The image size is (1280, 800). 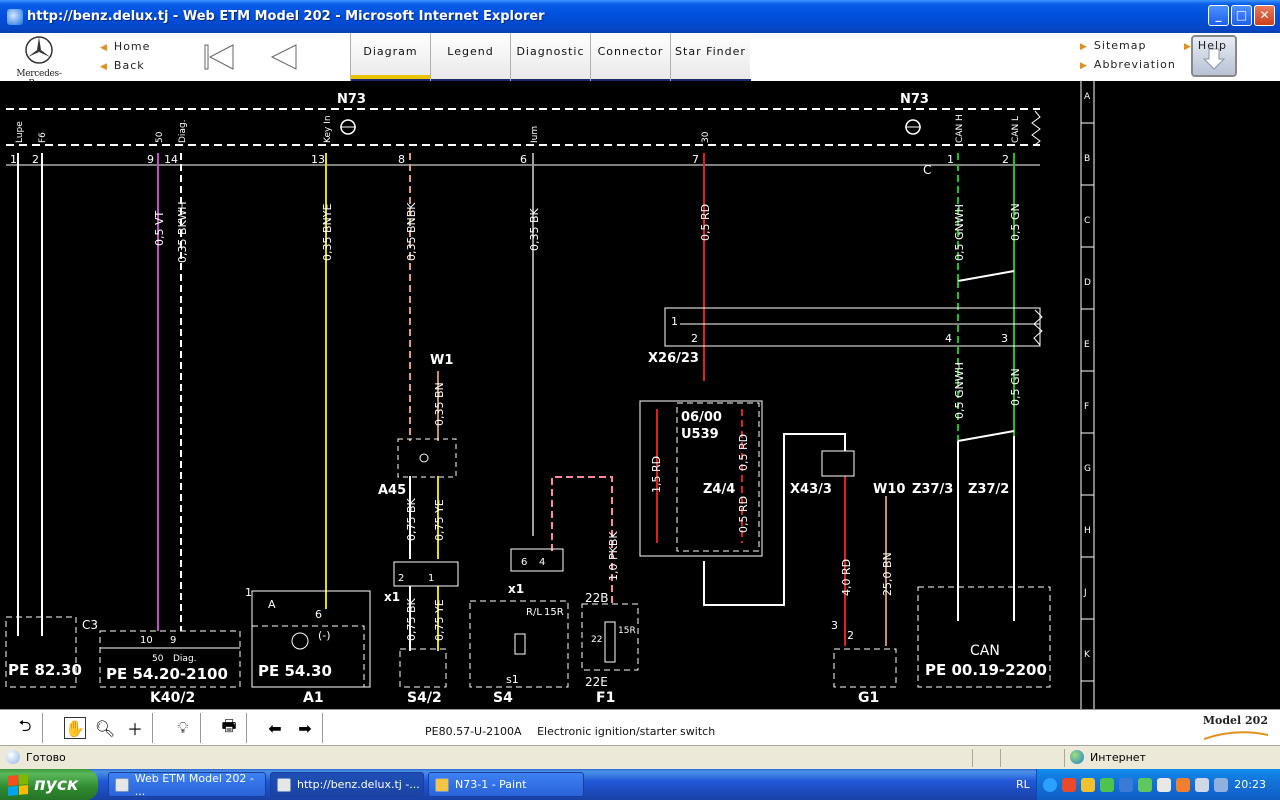 What do you see at coordinates (1015, 222) in the screenshot?
I see `wire-label: 0,5 GN` at bounding box center [1015, 222].